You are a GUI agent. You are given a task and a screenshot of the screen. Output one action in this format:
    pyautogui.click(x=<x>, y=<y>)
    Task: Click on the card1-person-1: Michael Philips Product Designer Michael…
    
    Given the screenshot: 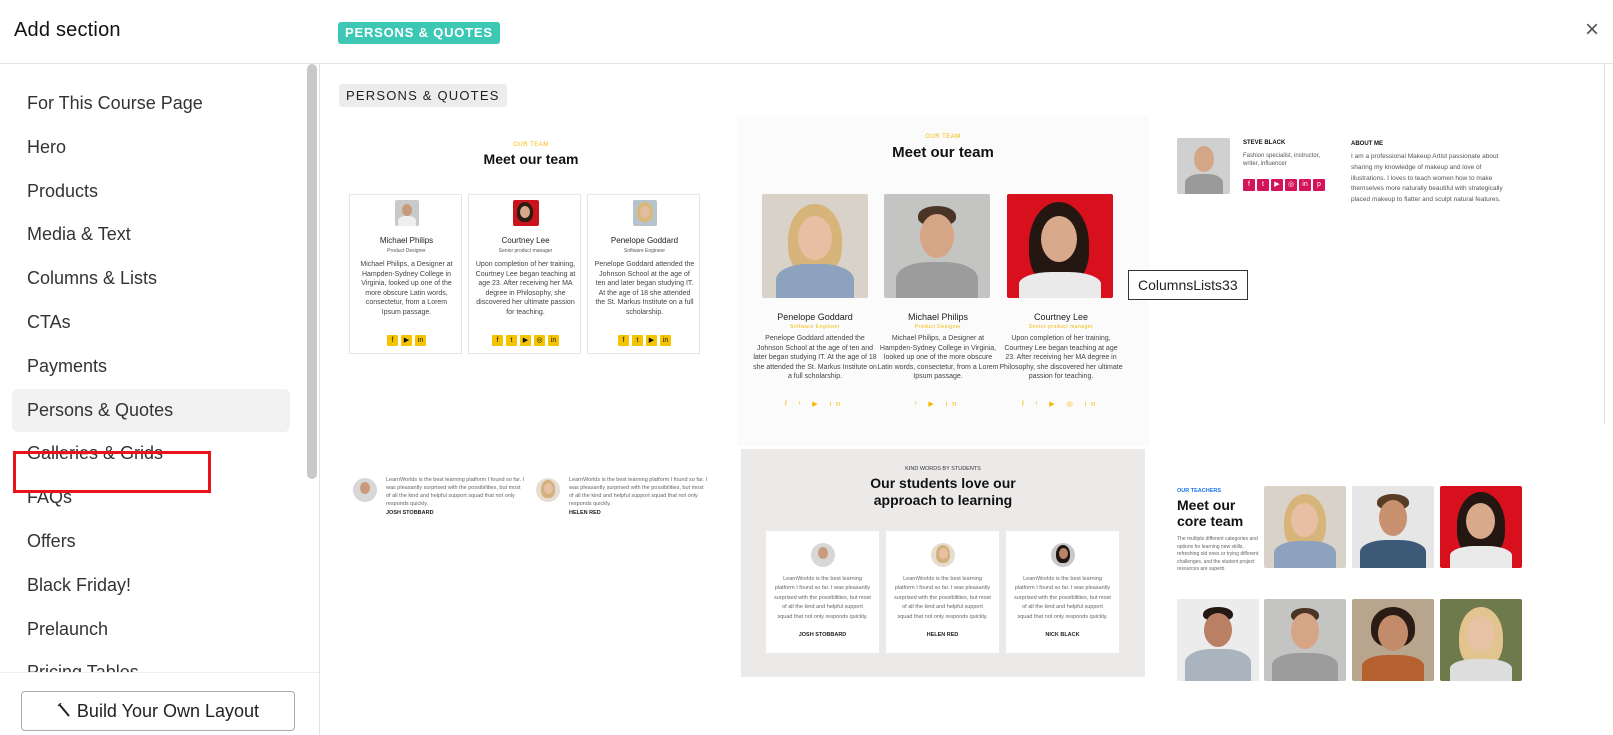 What is the action you would take?
    pyautogui.click(x=405, y=274)
    